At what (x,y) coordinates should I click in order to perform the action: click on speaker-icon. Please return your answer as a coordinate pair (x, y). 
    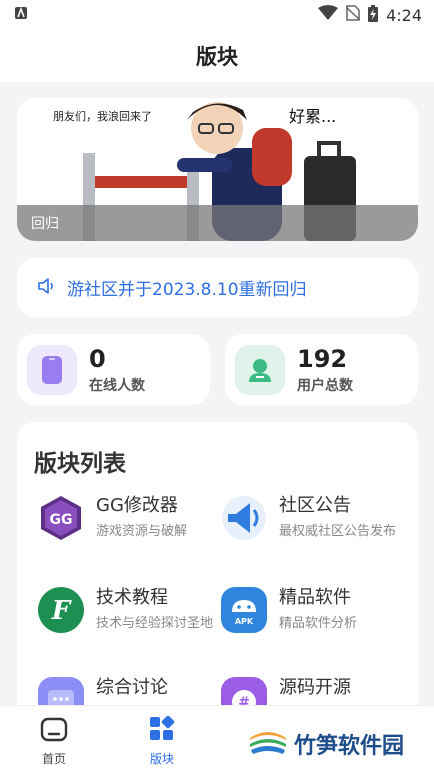
    Looking at the image, I should click on (47, 288).